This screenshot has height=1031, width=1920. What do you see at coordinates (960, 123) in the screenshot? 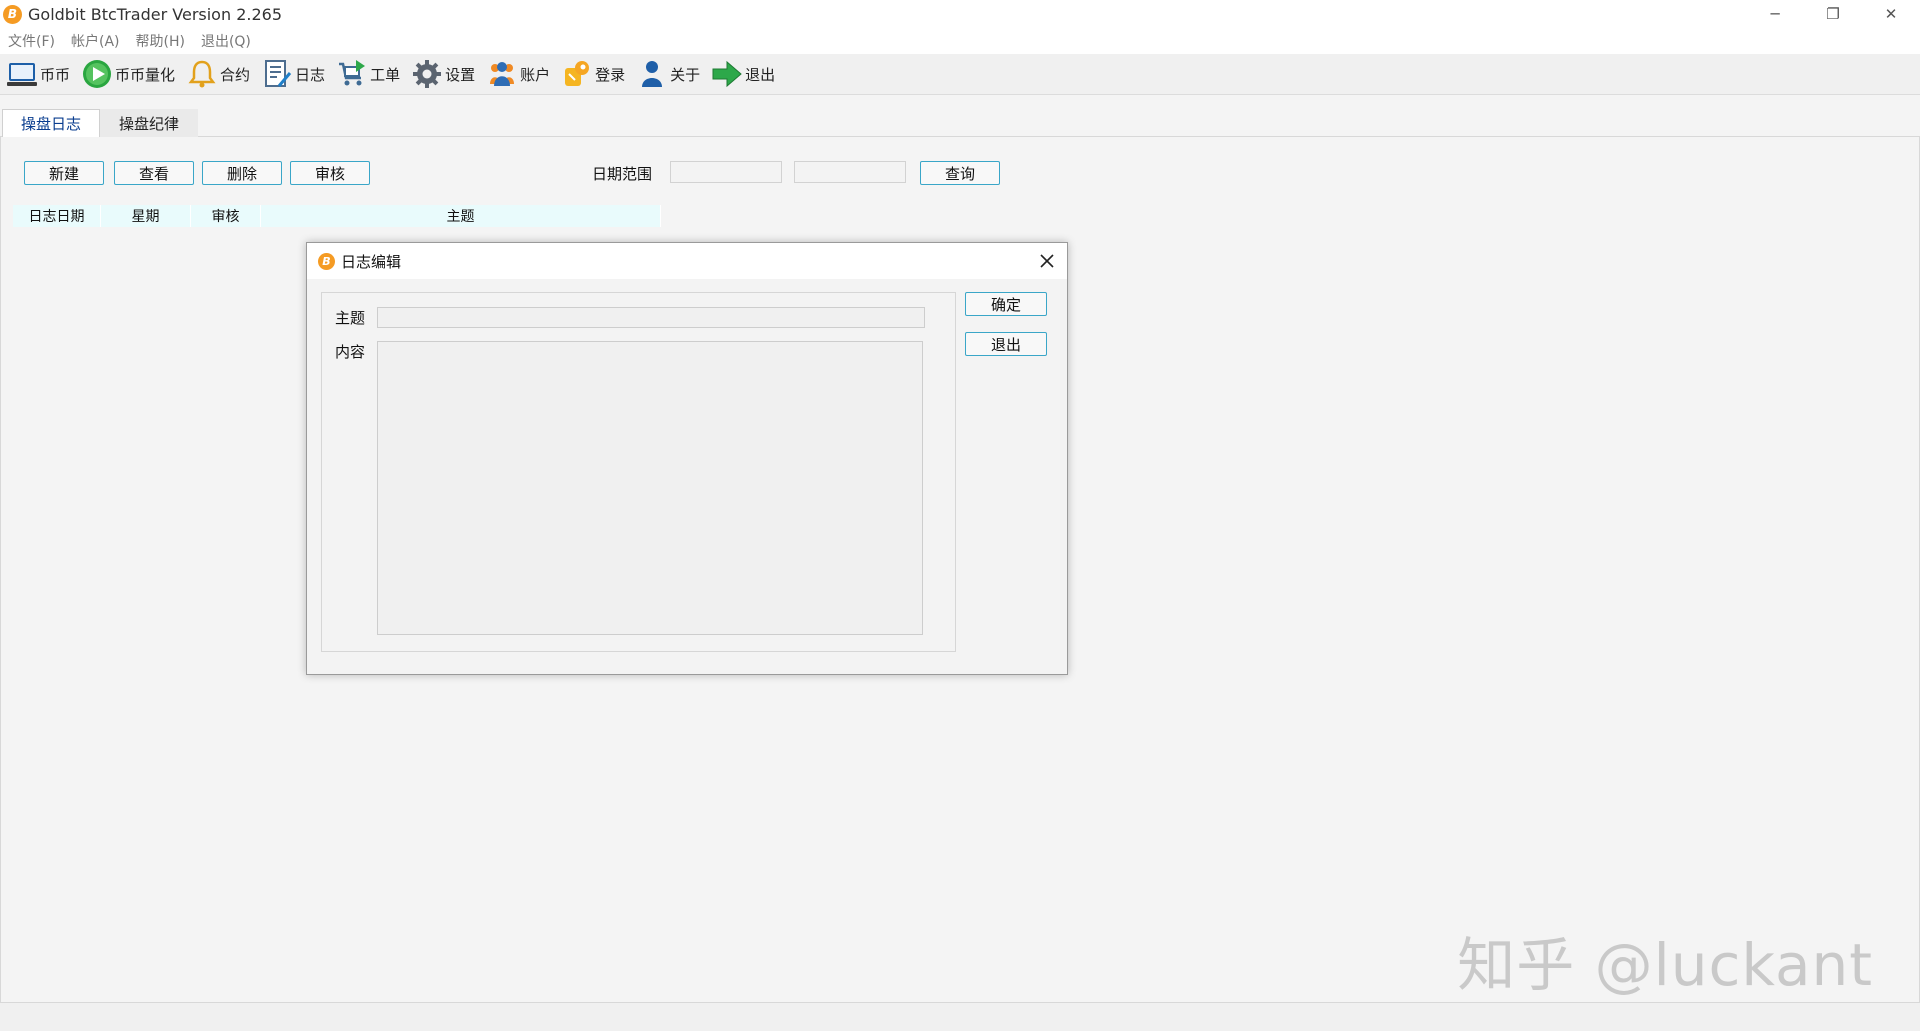
I see `tab-strip: 操盘日志 操盘纪律` at bounding box center [960, 123].